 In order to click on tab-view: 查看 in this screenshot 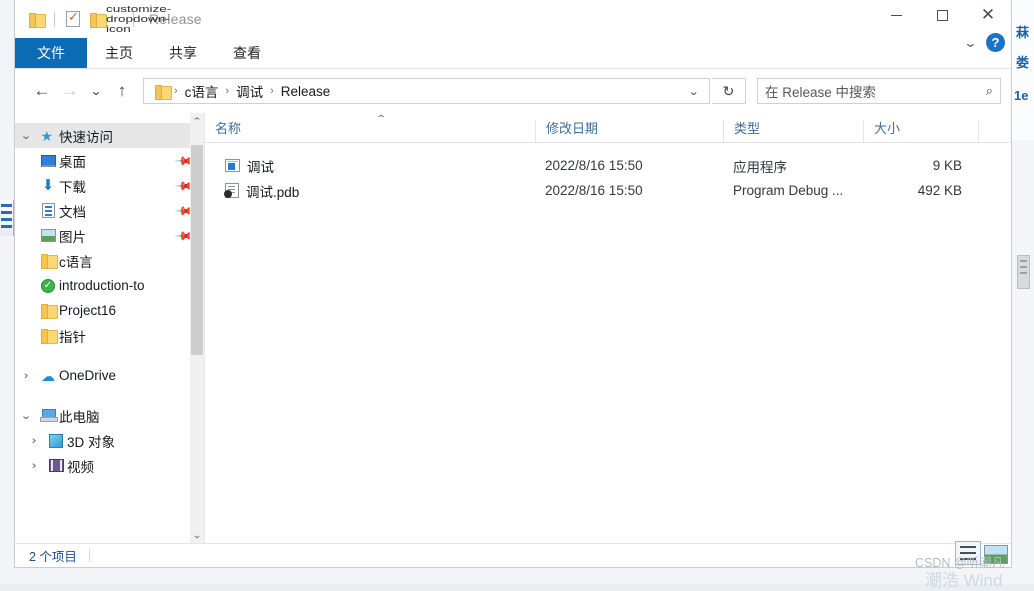, I will do `click(247, 53)`.